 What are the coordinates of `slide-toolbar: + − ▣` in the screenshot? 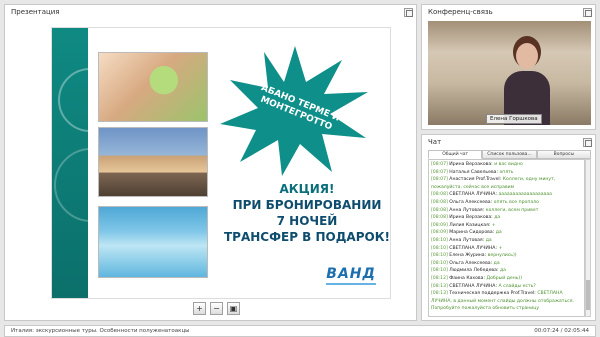 It's located at (216, 308).